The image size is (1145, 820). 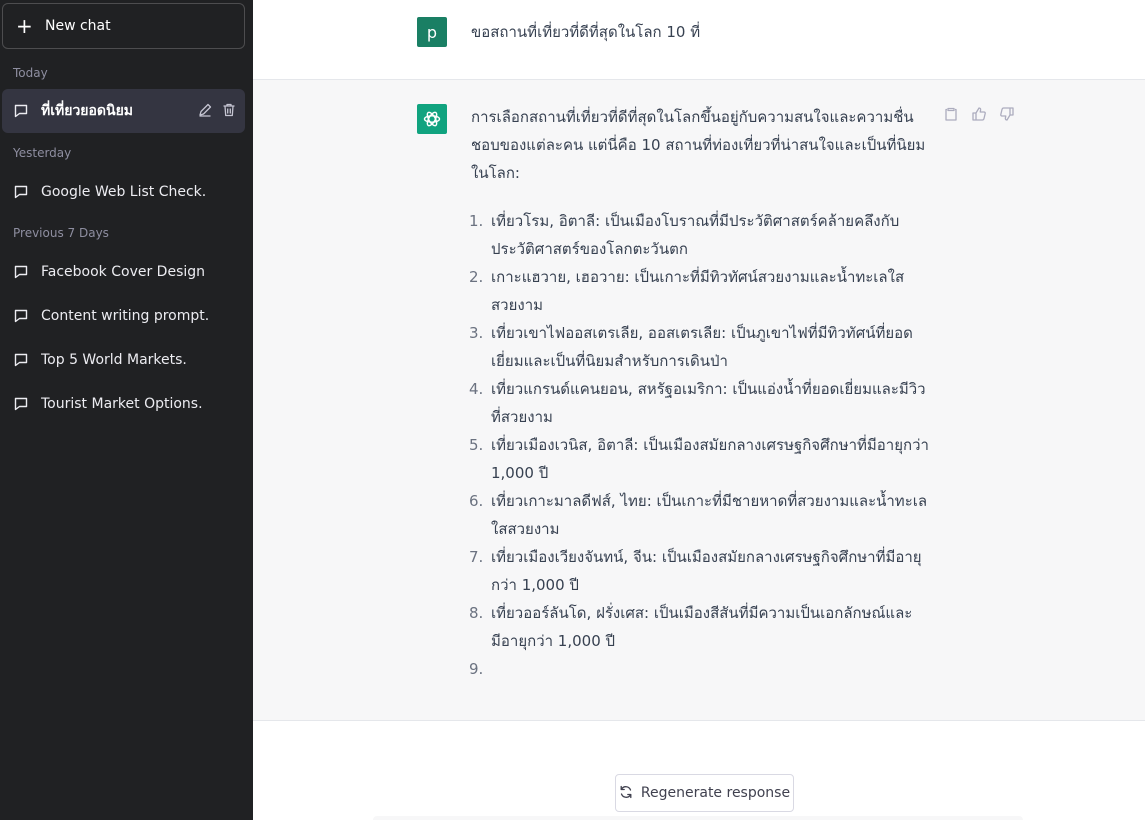 I want to click on message-input-edge, so click(x=698, y=818).